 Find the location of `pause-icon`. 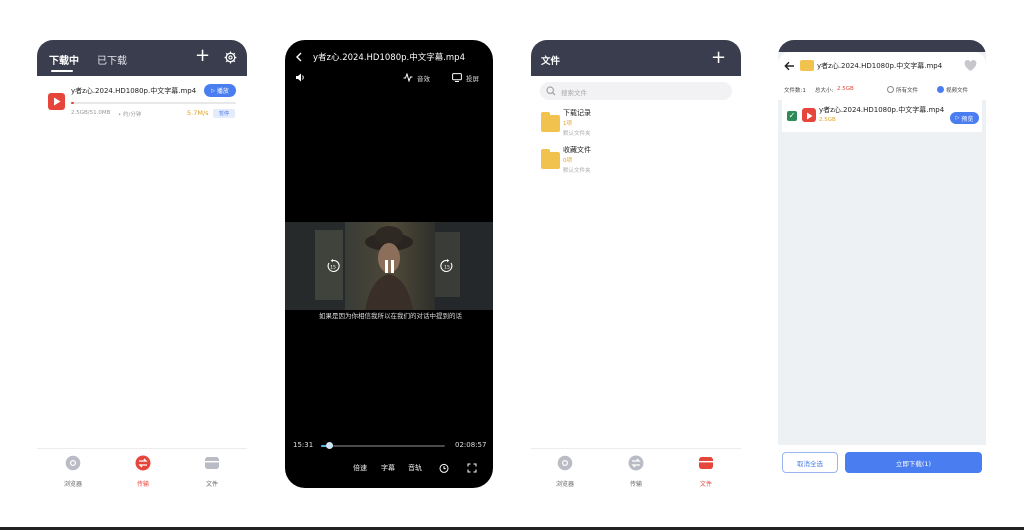

pause-icon is located at coordinates (389, 266).